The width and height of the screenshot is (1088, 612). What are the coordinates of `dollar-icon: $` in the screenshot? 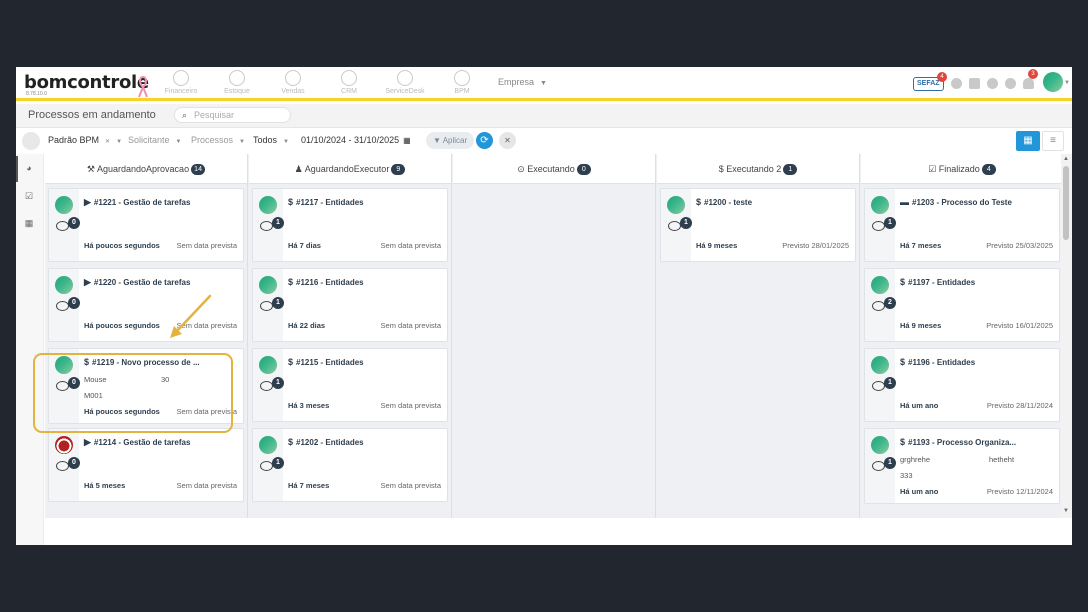 It's located at (291, 442).